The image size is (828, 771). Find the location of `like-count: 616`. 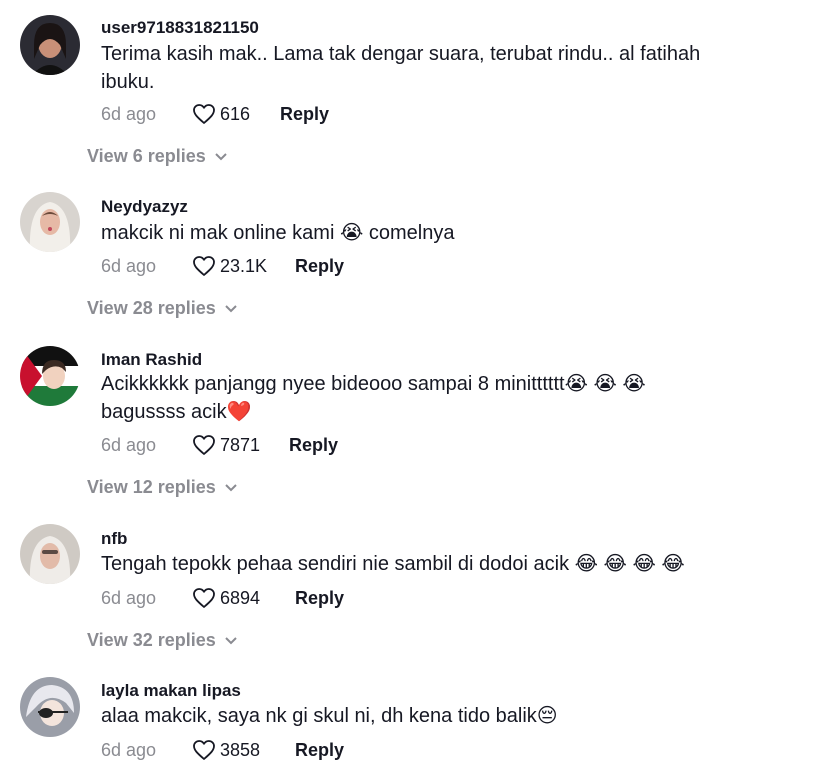

like-count: 616 is located at coordinates (235, 113).